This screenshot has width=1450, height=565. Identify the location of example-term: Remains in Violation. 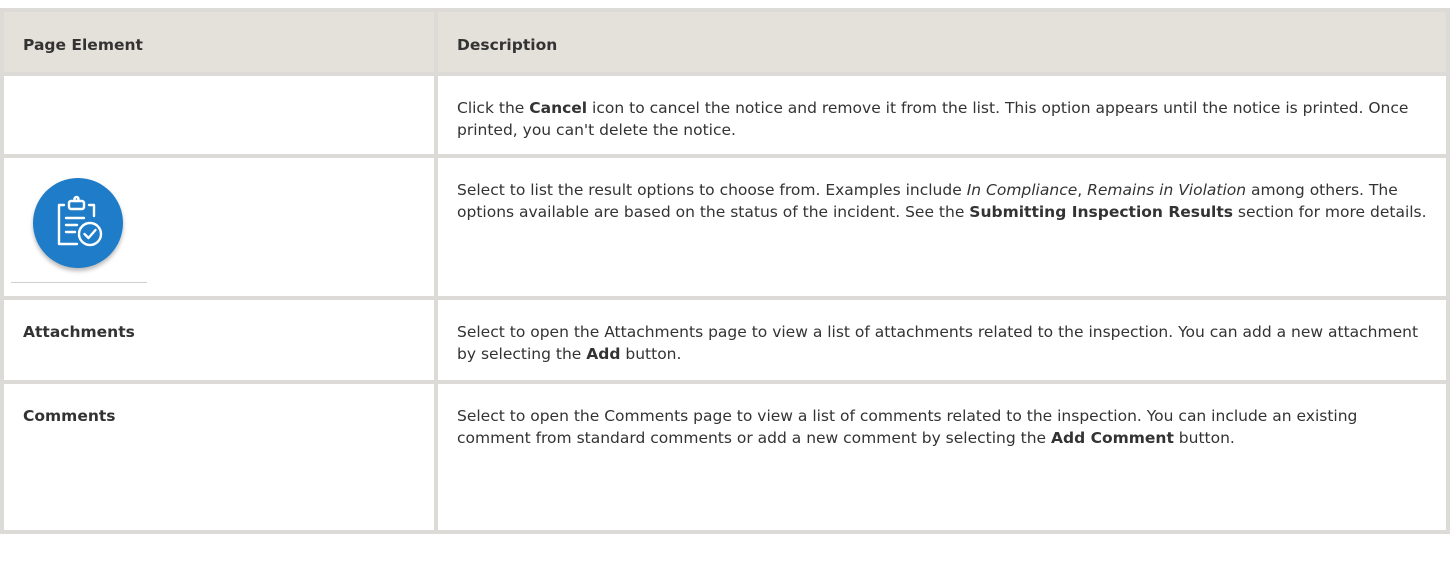
(1167, 190).